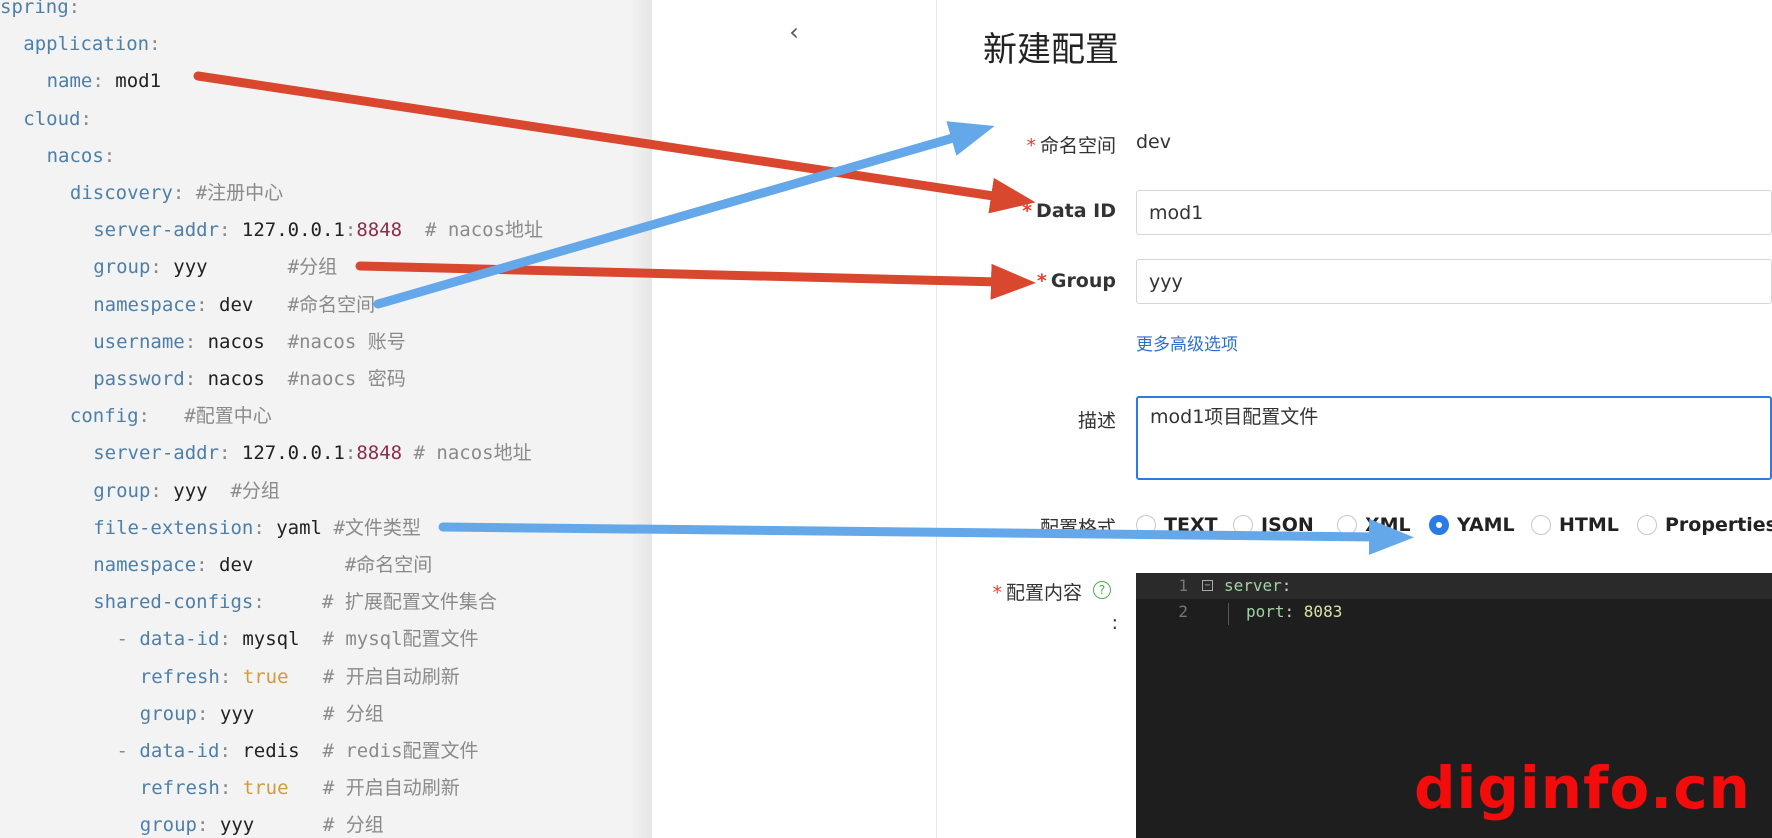 Image resolution: width=1772 pixels, height=838 pixels. What do you see at coordinates (249, 379) in the screenshot?
I see `yaml-line: password: nacos #naocs 密码` at bounding box center [249, 379].